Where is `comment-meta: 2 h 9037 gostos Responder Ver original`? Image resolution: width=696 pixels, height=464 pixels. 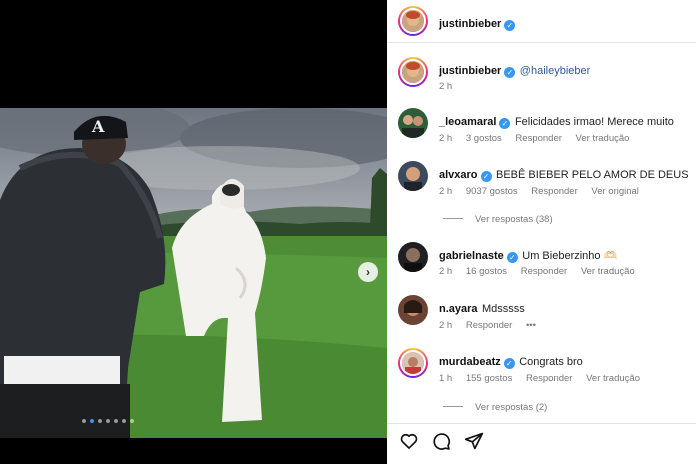 comment-meta: 2 h 9037 gostos Responder Ver original is located at coordinates (544, 191).